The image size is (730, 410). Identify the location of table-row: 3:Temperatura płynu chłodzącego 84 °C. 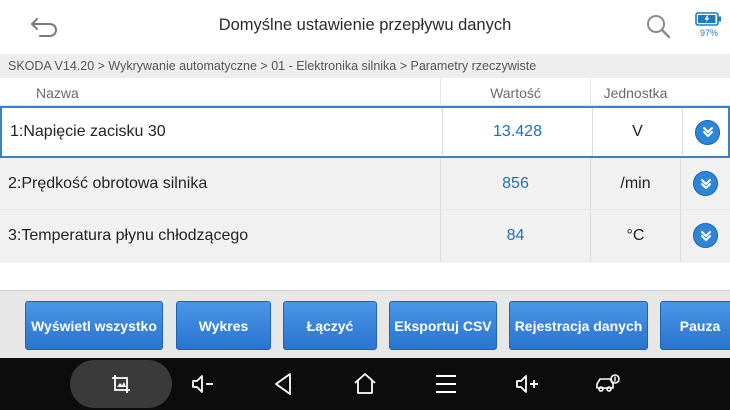
(365, 236).